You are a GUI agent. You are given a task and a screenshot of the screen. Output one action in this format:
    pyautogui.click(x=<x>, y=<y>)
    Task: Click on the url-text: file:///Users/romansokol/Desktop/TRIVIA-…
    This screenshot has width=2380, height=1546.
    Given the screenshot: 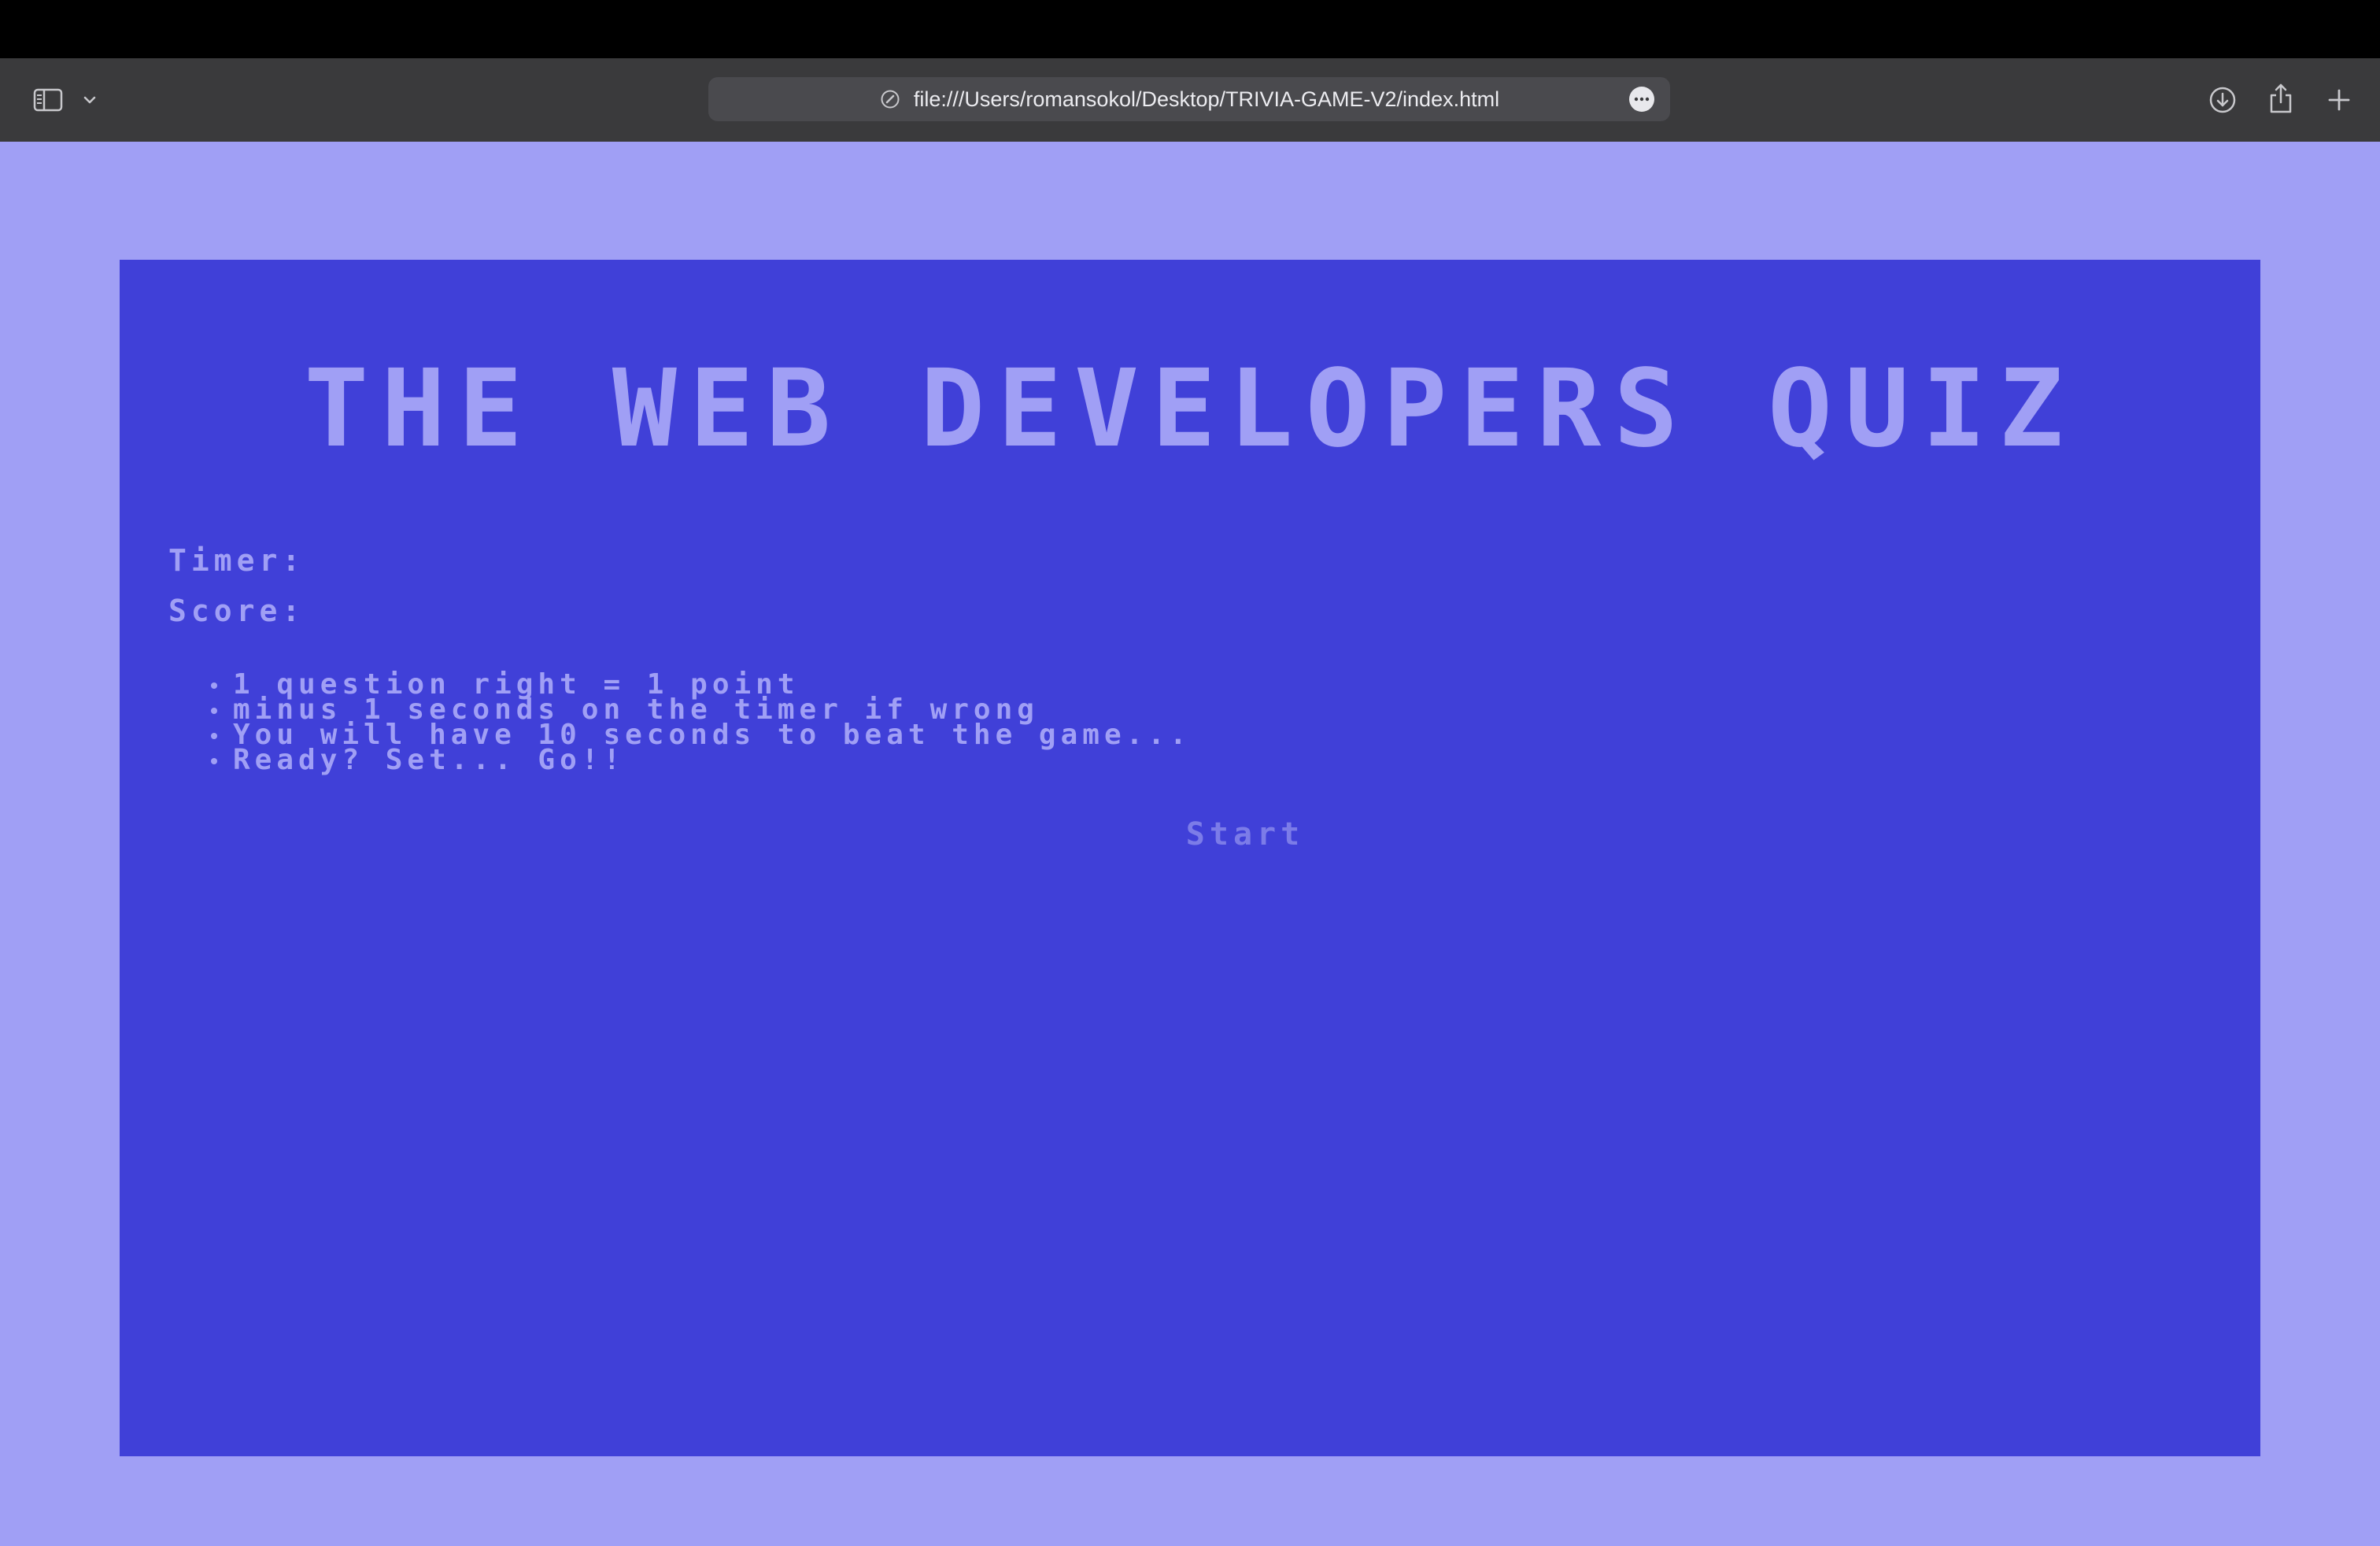 What is the action you would take?
    pyautogui.click(x=1206, y=99)
    